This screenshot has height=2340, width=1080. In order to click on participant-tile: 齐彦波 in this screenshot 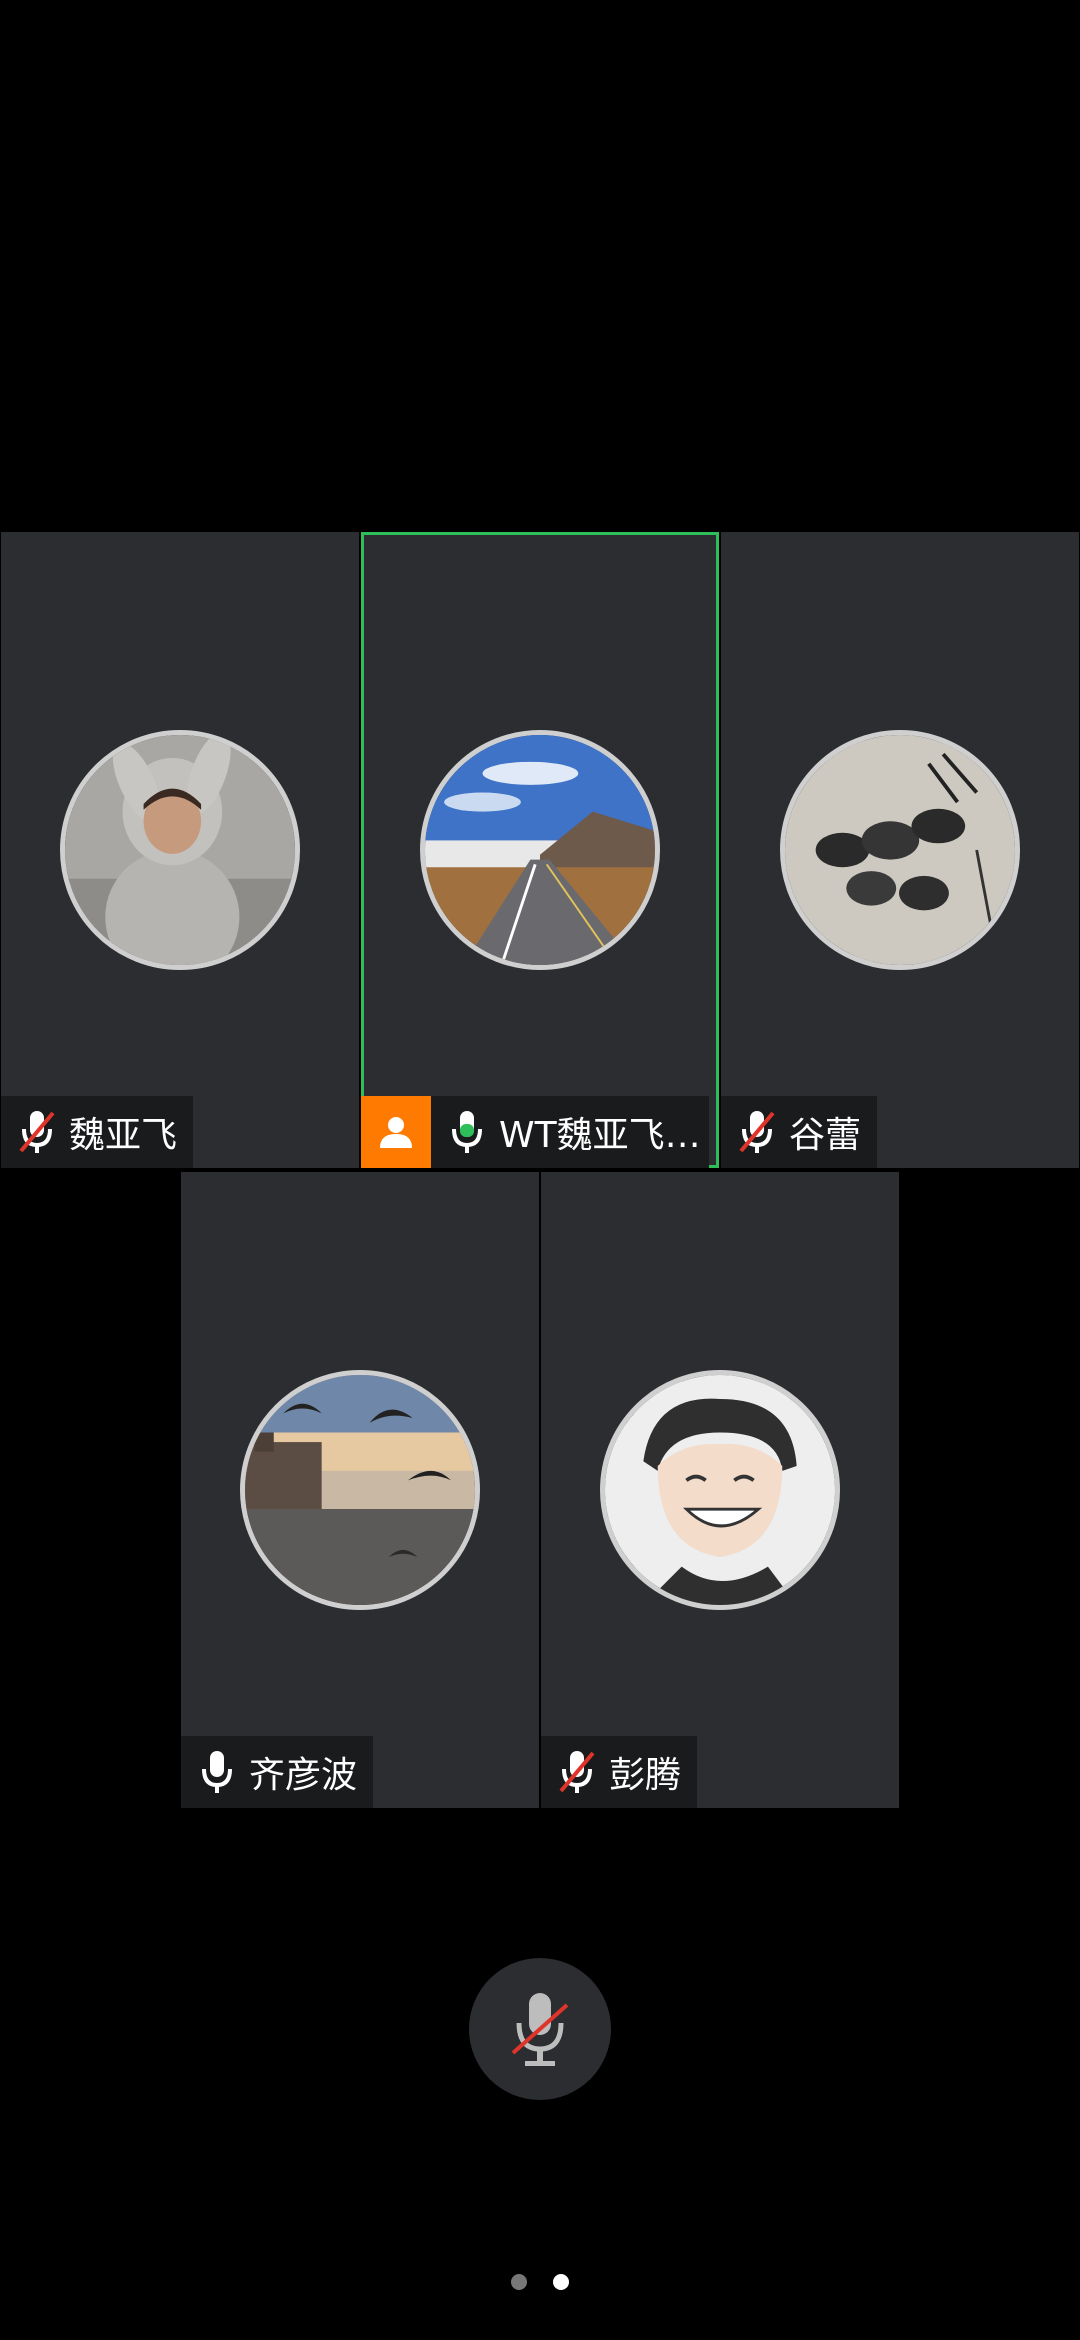, I will do `click(360, 1490)`.